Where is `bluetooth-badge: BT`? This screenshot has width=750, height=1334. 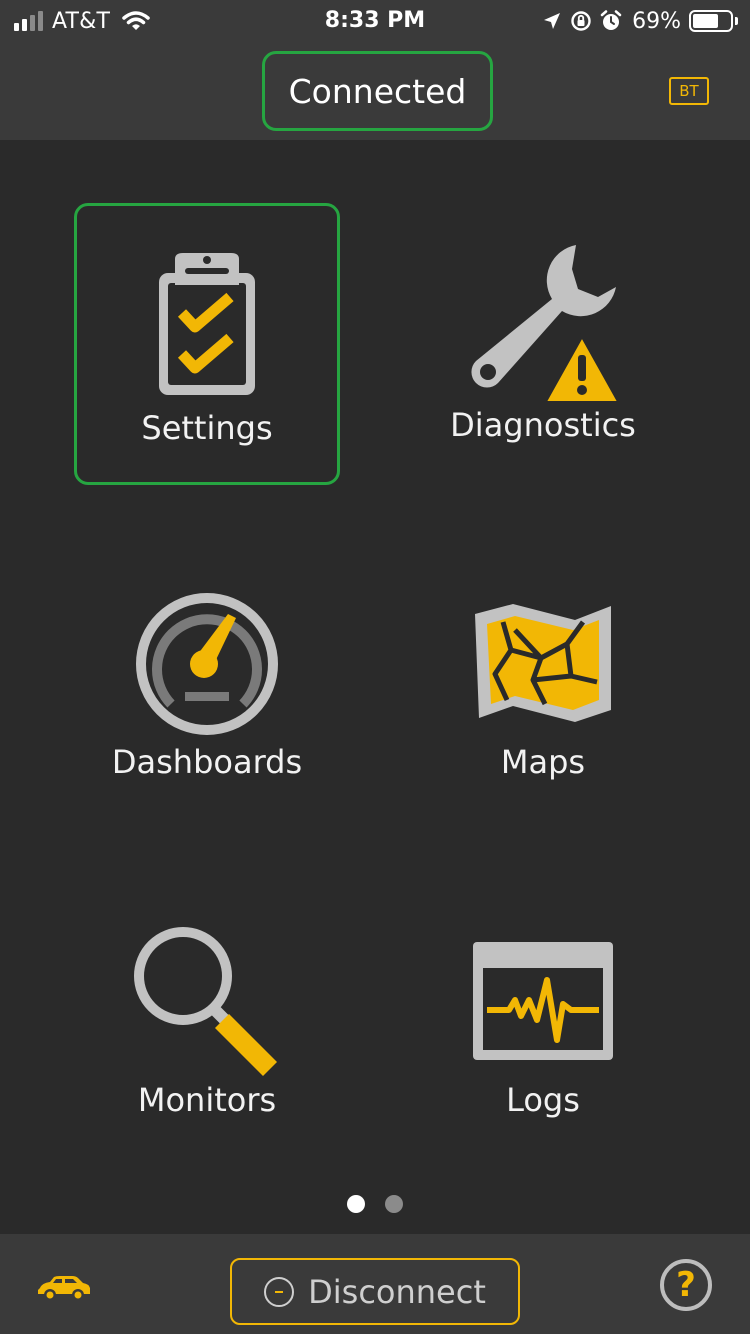
bluetooth-badge: BT is located at coordinates (689, 91).